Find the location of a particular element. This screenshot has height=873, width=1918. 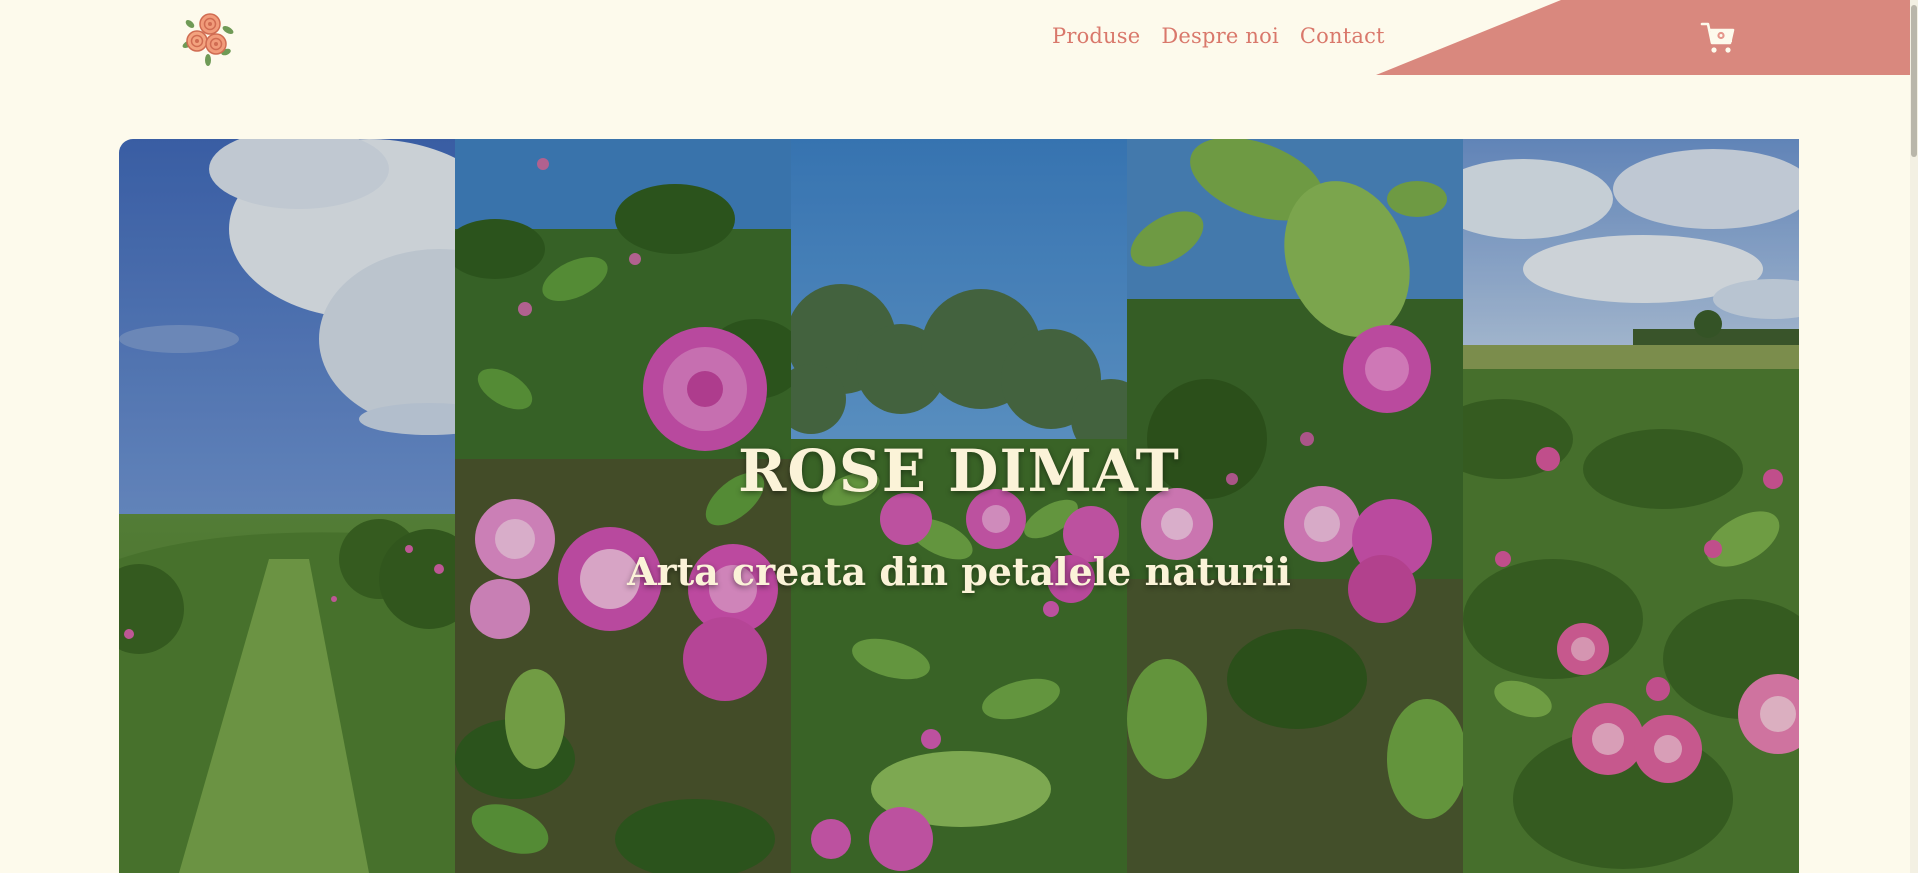

site-header: Produse Despre noi Contact is located at coordinates (959, 37).